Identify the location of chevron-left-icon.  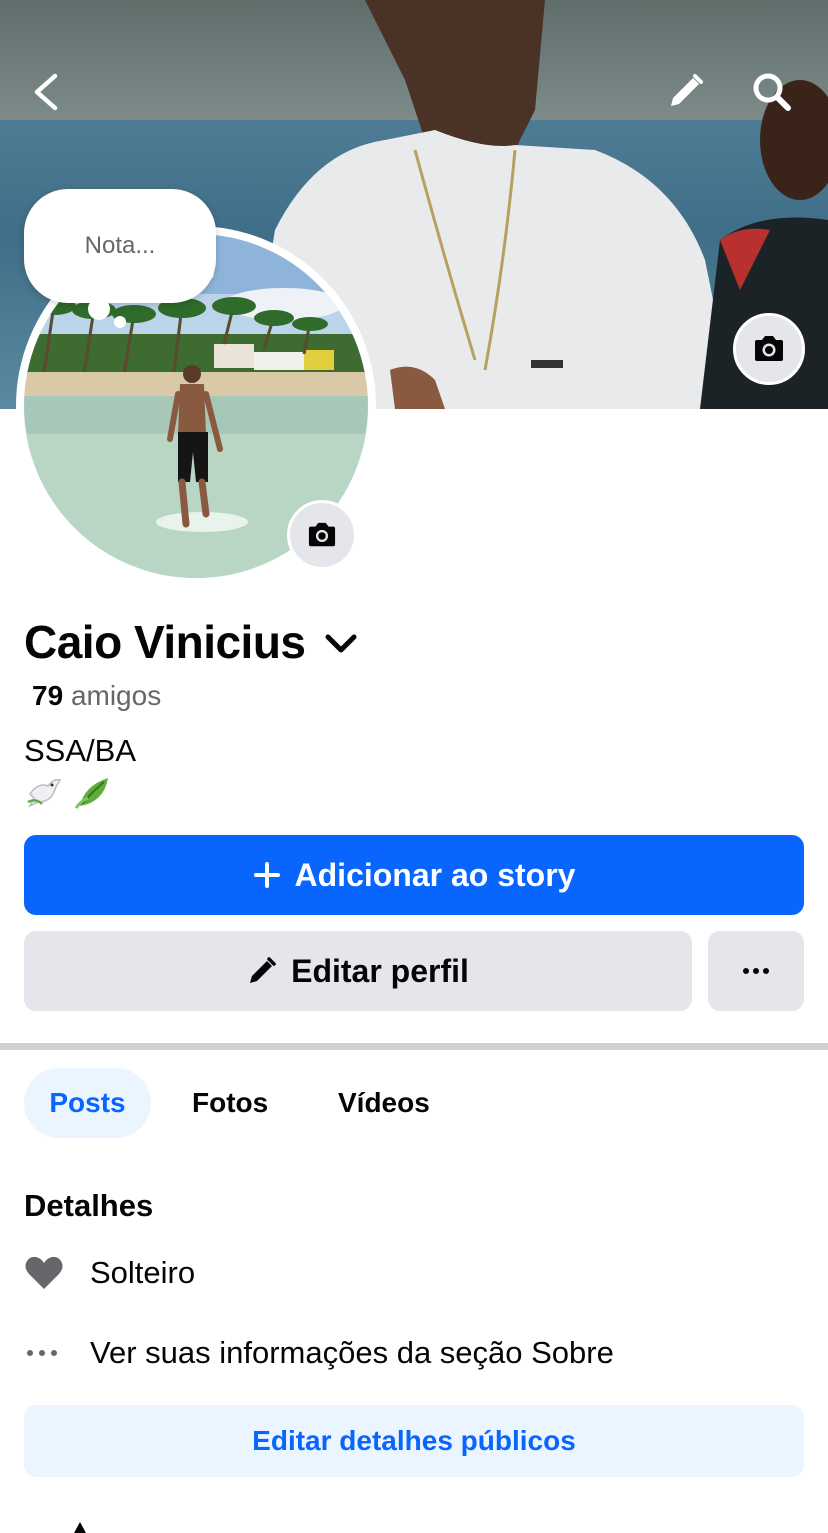
(46, 92).